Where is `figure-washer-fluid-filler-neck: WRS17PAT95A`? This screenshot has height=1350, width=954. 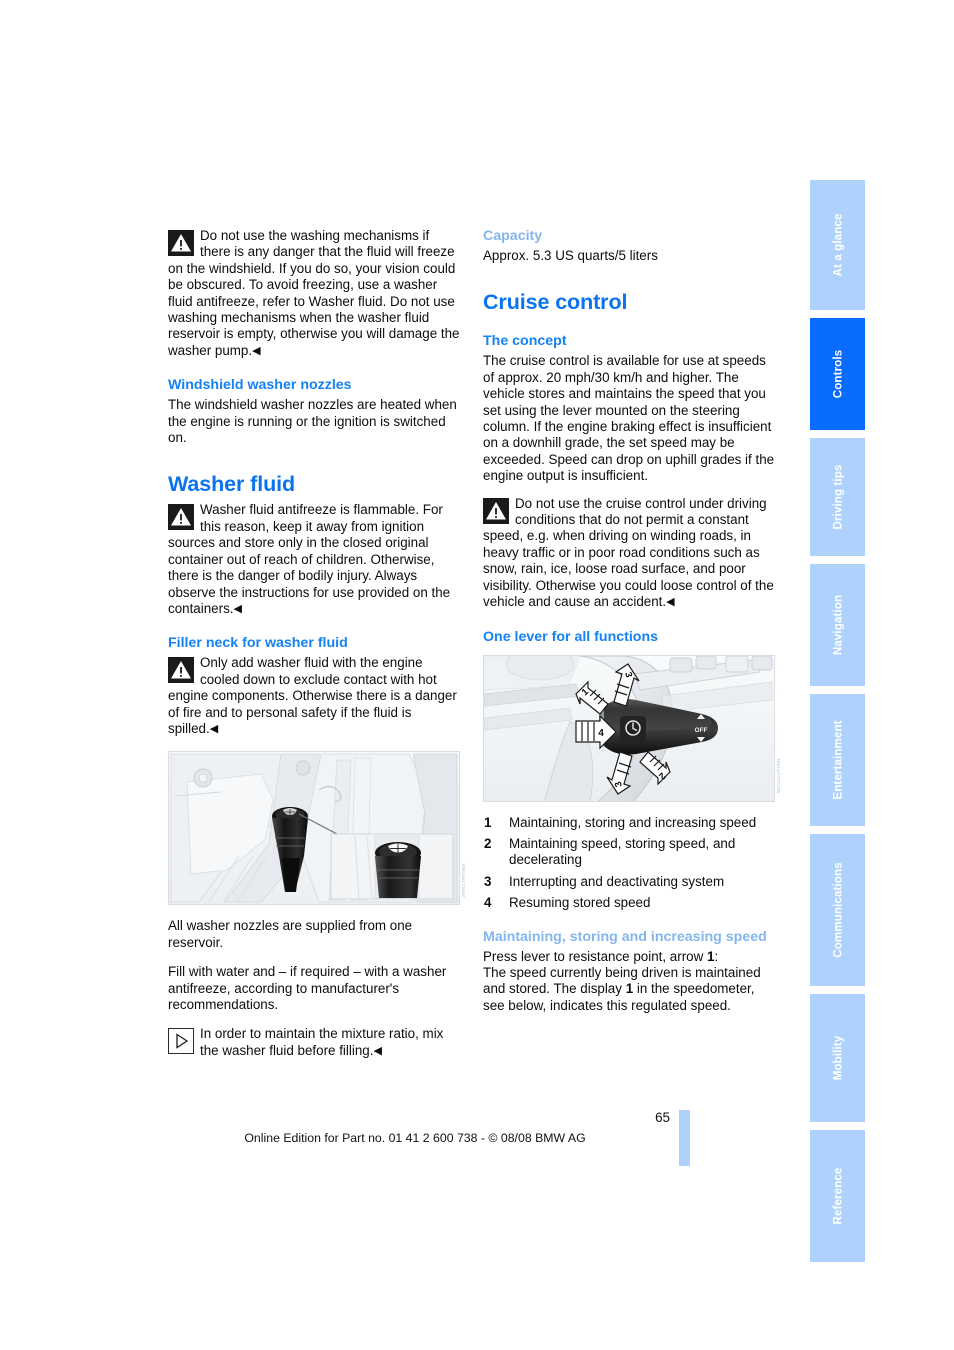 figure-washer-fluid-filler-neck: WRS17PAT95A is located at coordinates (317, 828).